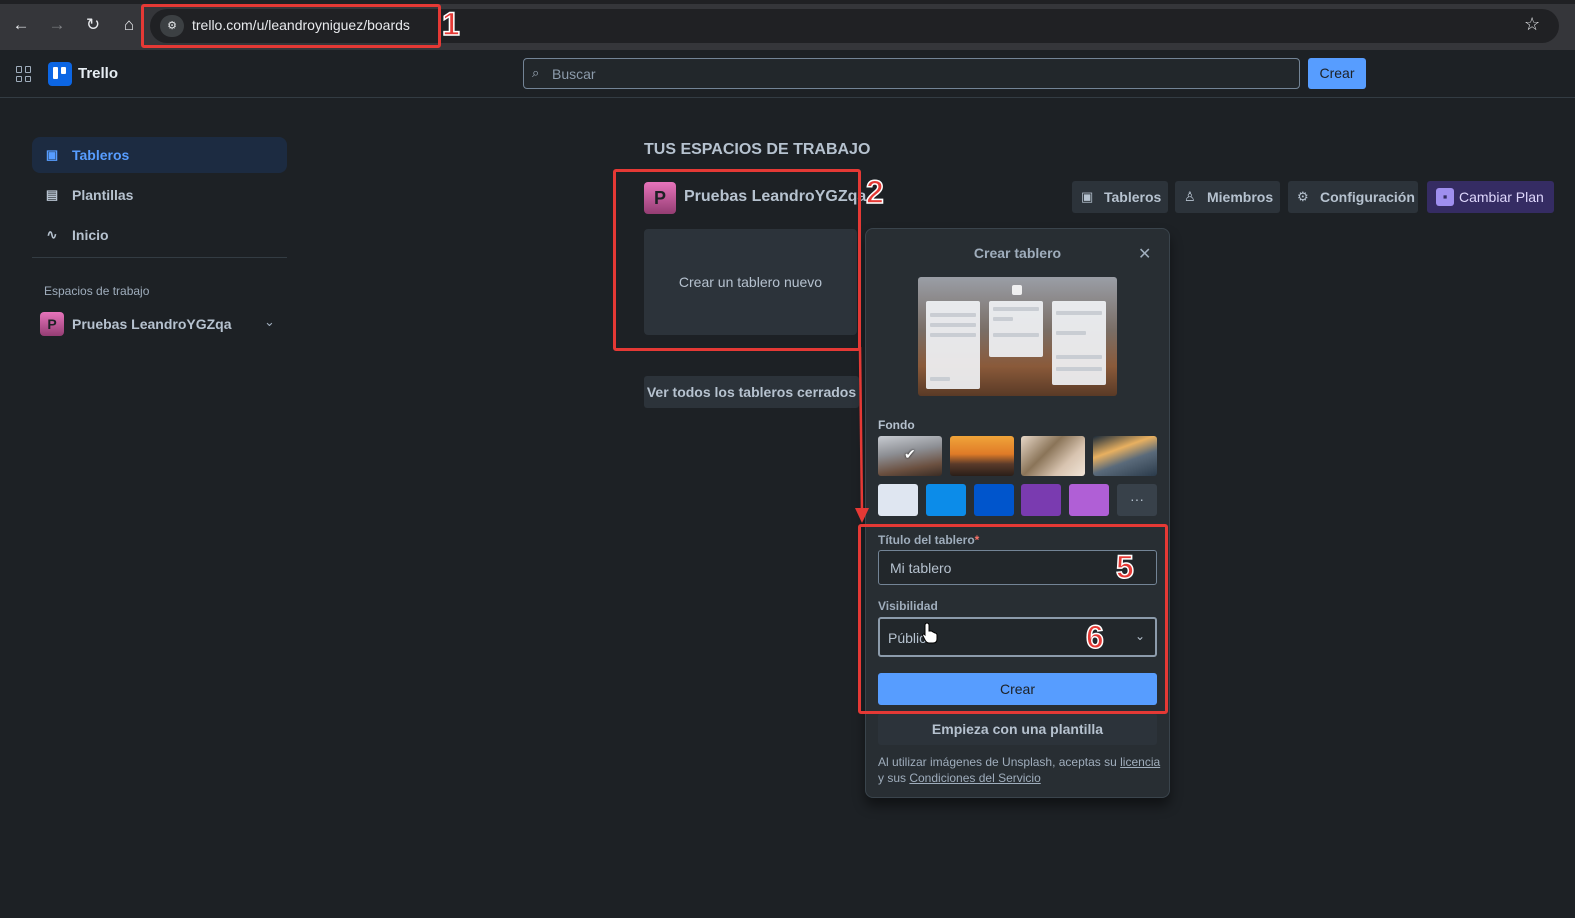 This screenshot has height=918, width=1575. Describe the element at coordinates (269, 322) in the screenshot. I see `chevron-down-icon: ⌄` at that location.